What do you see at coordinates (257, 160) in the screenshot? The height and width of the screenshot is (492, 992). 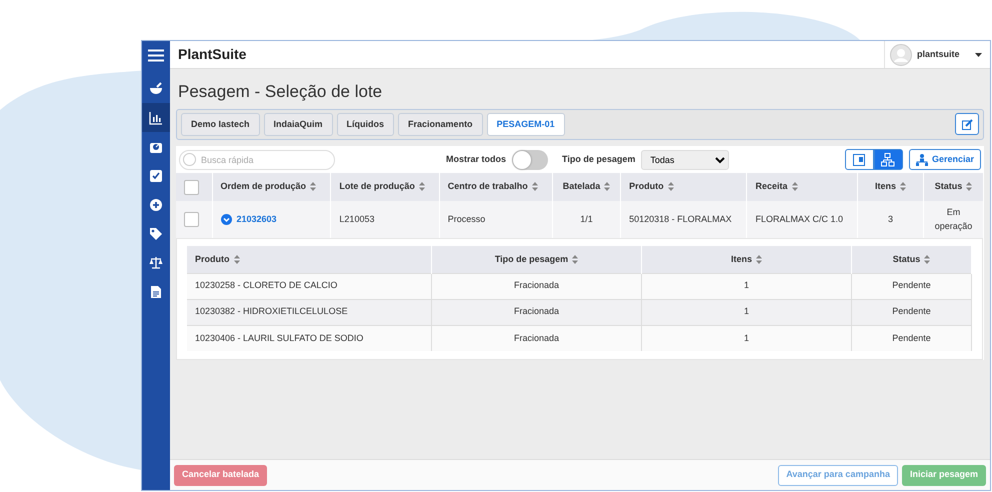 I see `search-field: Busca rápida` at bounding box center [257, 160].